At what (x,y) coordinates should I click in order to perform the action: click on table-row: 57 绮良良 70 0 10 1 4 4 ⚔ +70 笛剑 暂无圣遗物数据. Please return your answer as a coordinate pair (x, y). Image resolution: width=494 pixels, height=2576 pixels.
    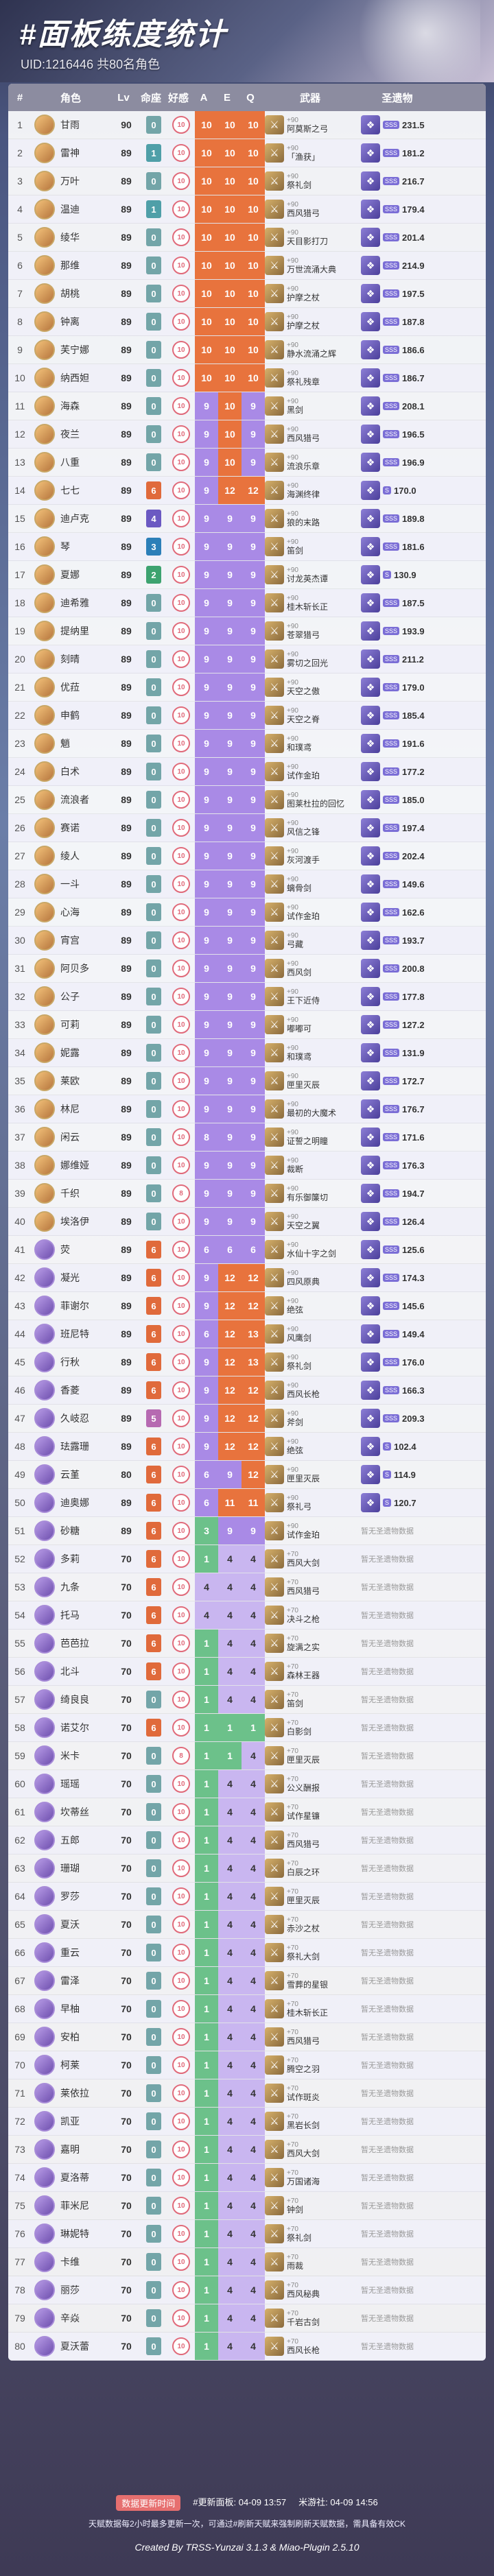
    Looking at the image, I should click on (247, 1700).